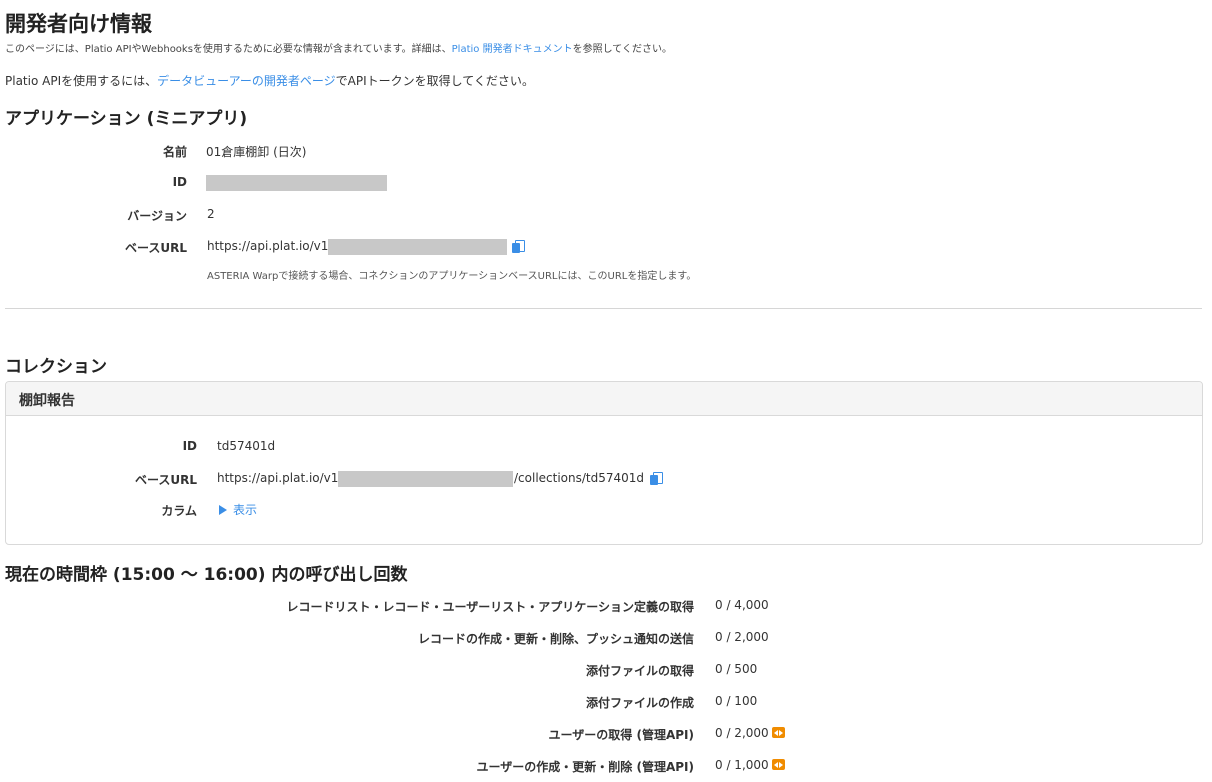  I want to click on collections-heading: コレクション, so click(56, 367).